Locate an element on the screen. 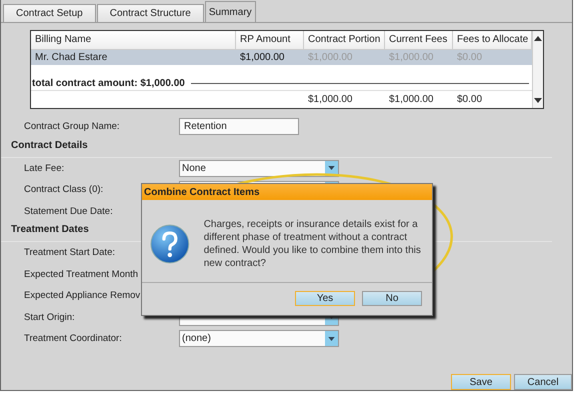  footer-button: Cancel is located at coordinates (543, 382).